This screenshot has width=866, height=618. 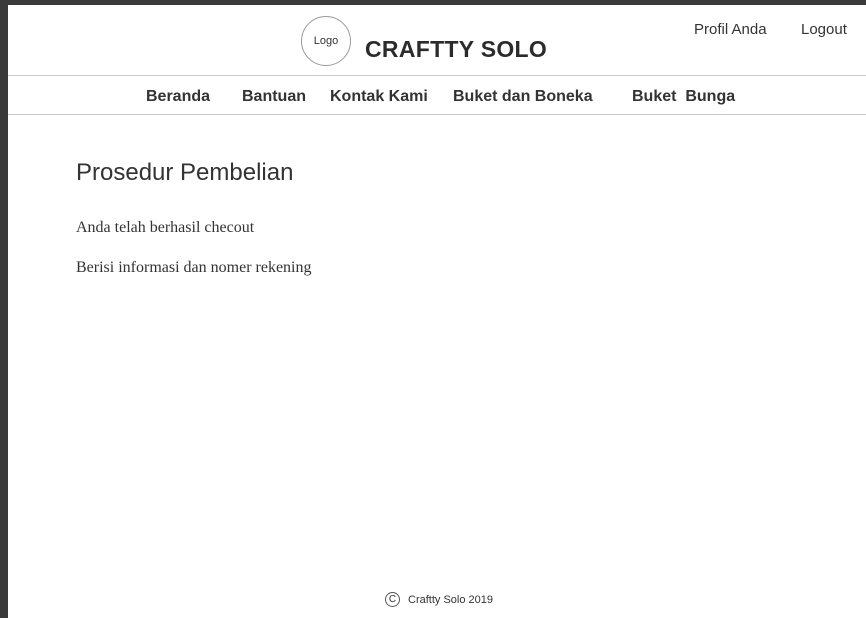 What do you see at coordinates (392, 599) in the screenshot?
I see `copyright-icon: C` at bounding box center [392, 599].